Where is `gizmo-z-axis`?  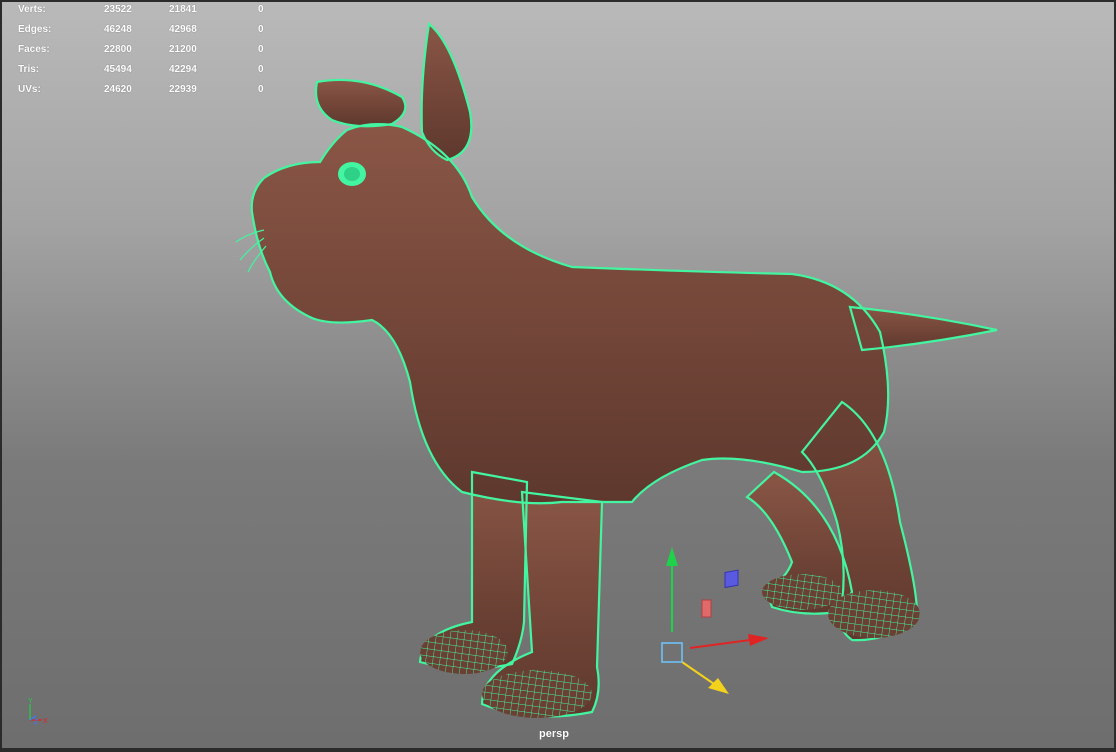
gizmo-z-axis is located at coordinates (698, 673).